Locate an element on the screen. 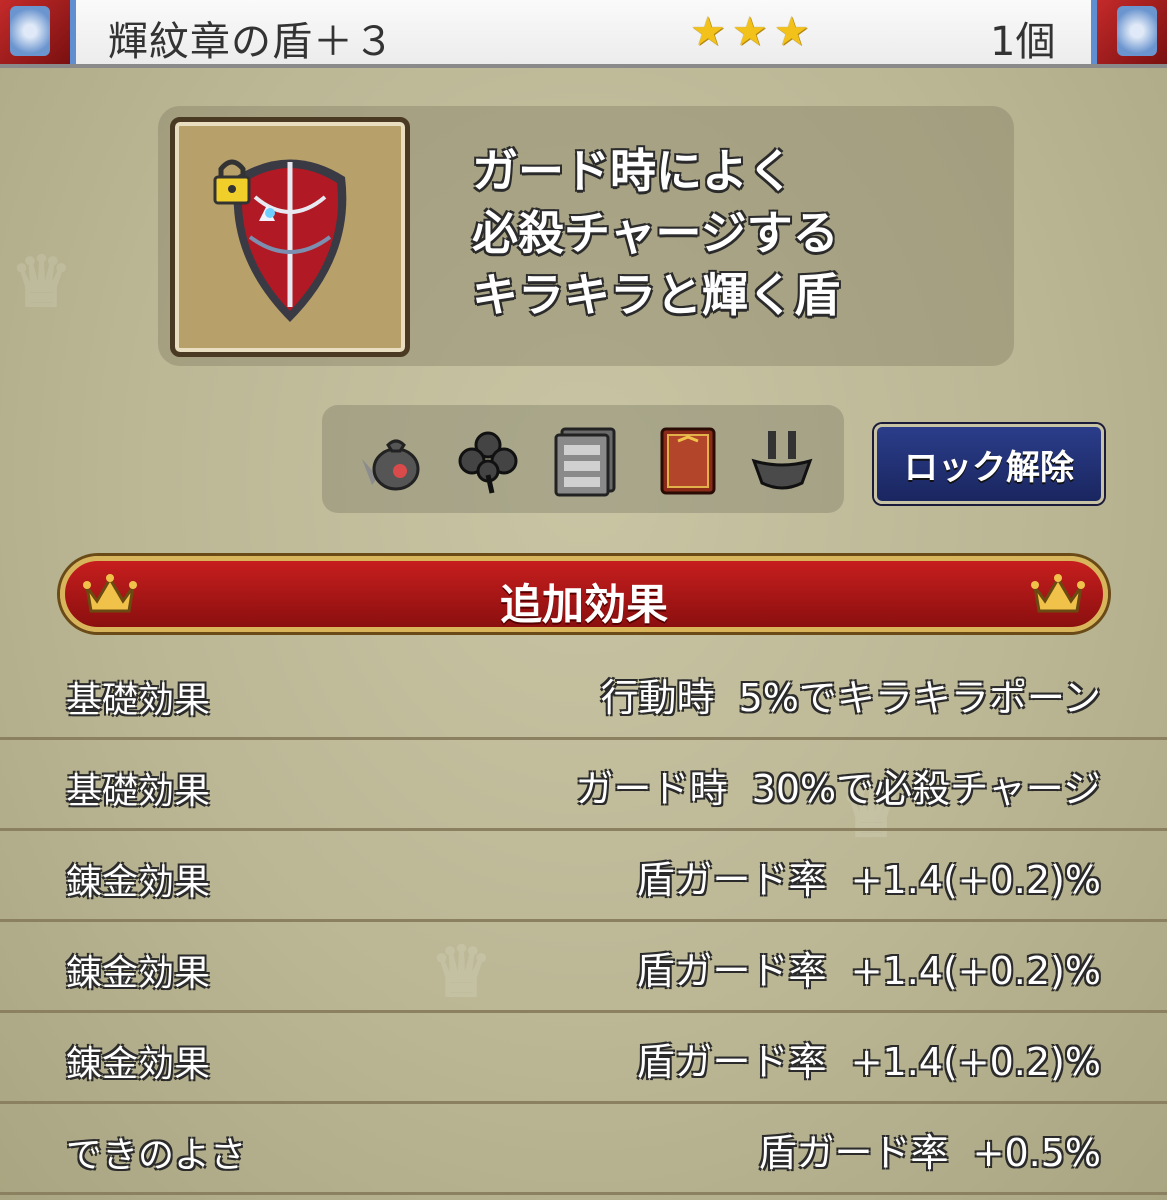  clover-icon is located at coordinates (488, 461).